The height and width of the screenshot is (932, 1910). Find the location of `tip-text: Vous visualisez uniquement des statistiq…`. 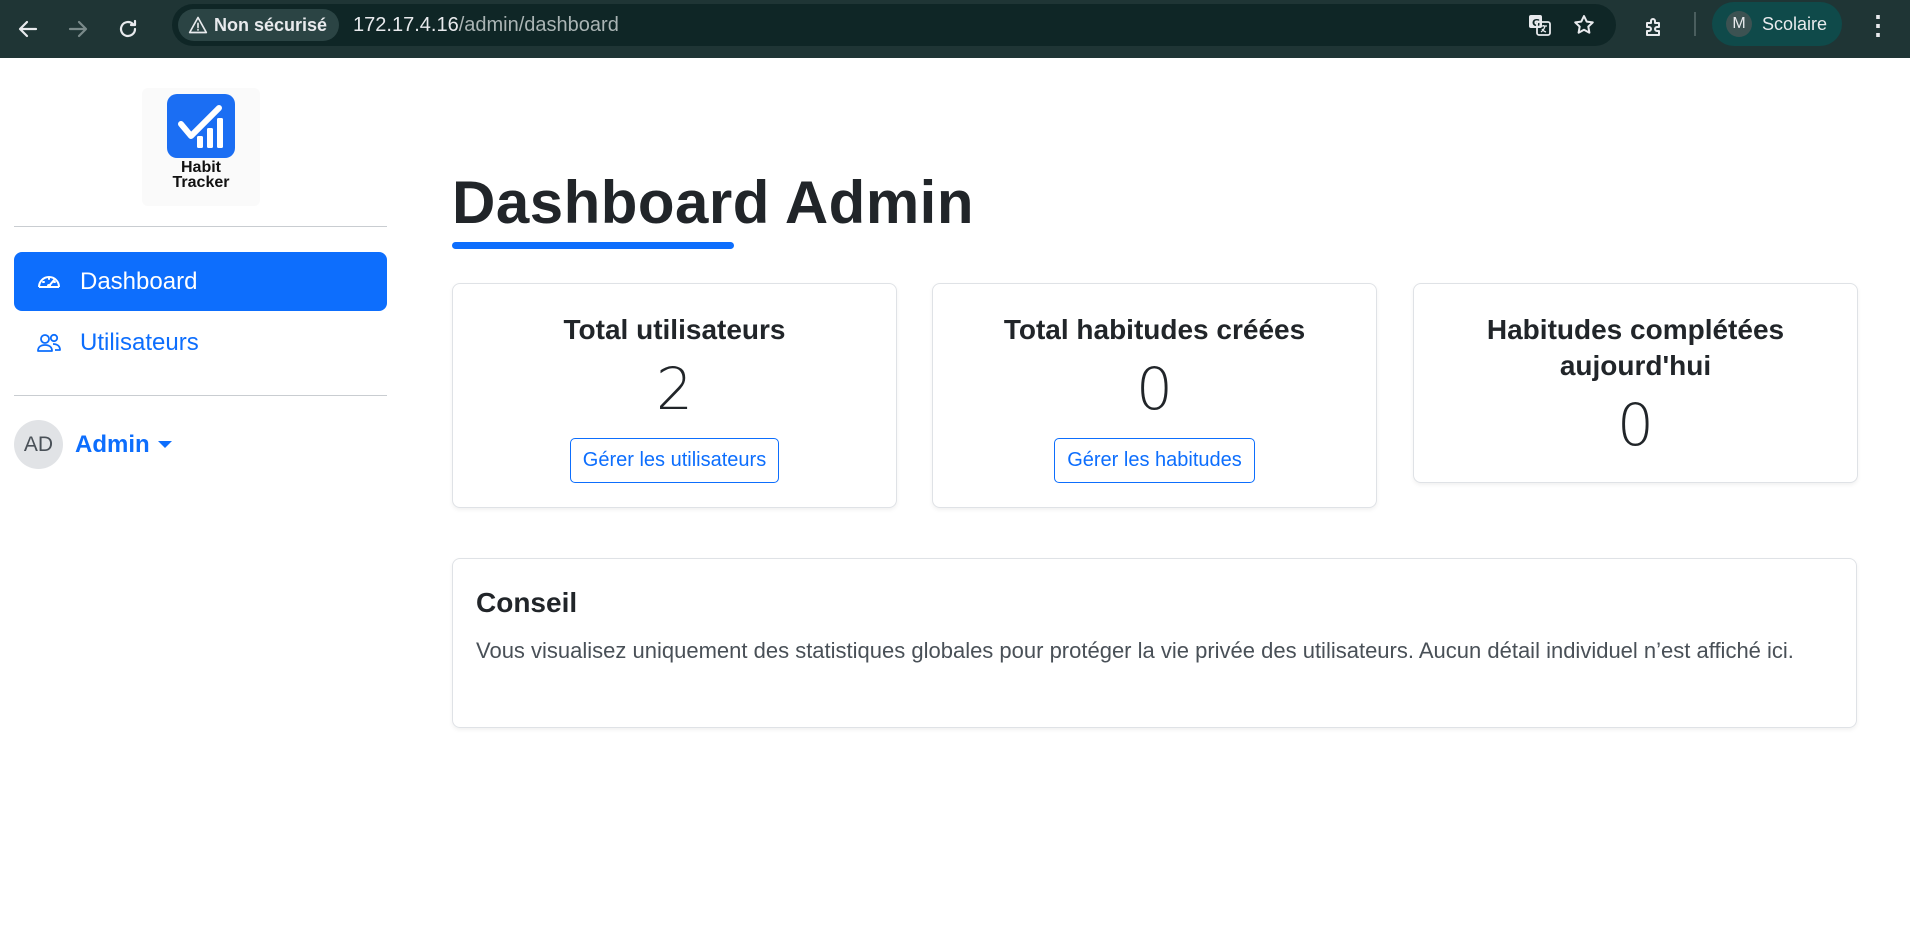

tip-text: Vous visualisez uniquement des statistiq… is located at coordinates (1135, 650).